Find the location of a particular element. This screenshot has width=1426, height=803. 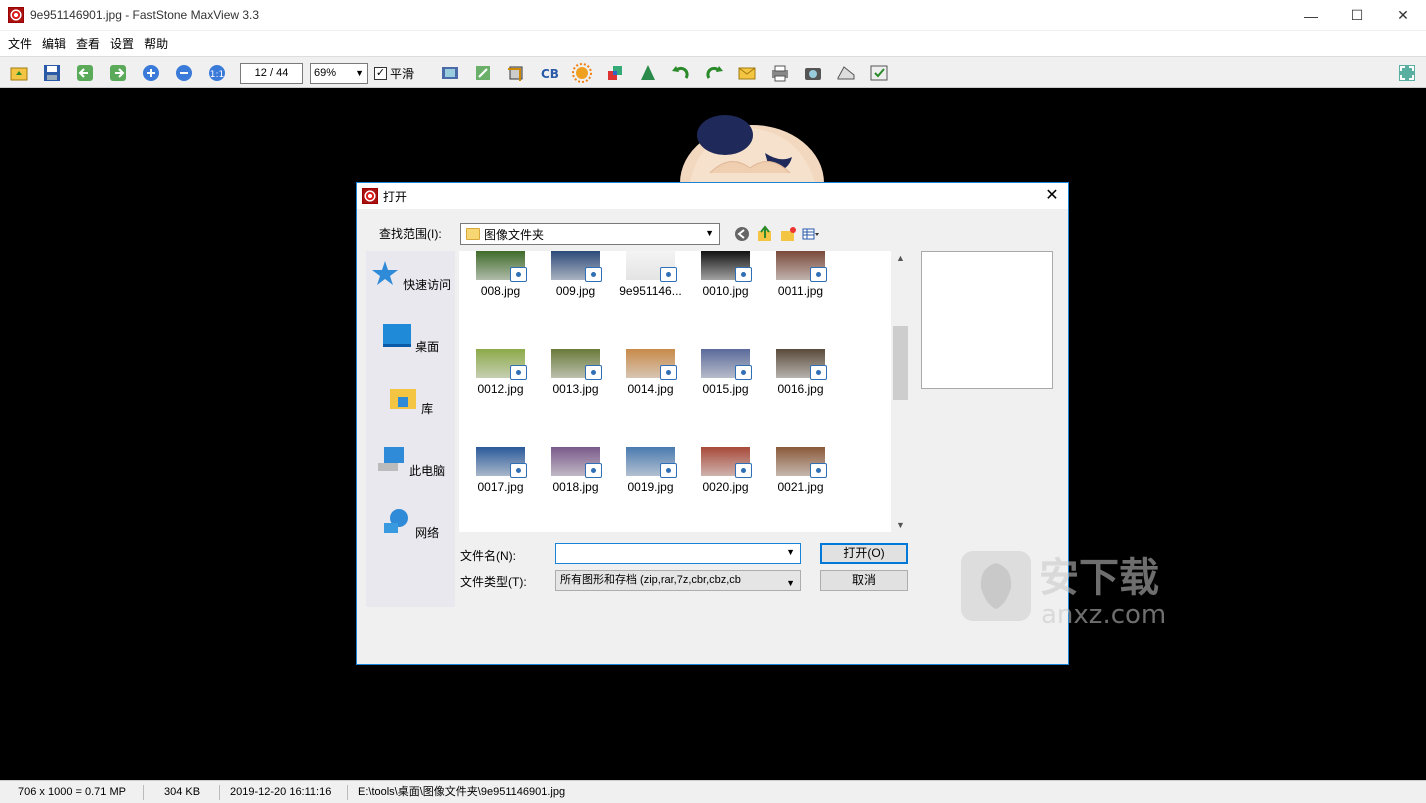

file-thumbnail-item: 0020.jpg is located at coordinates (725, 470).